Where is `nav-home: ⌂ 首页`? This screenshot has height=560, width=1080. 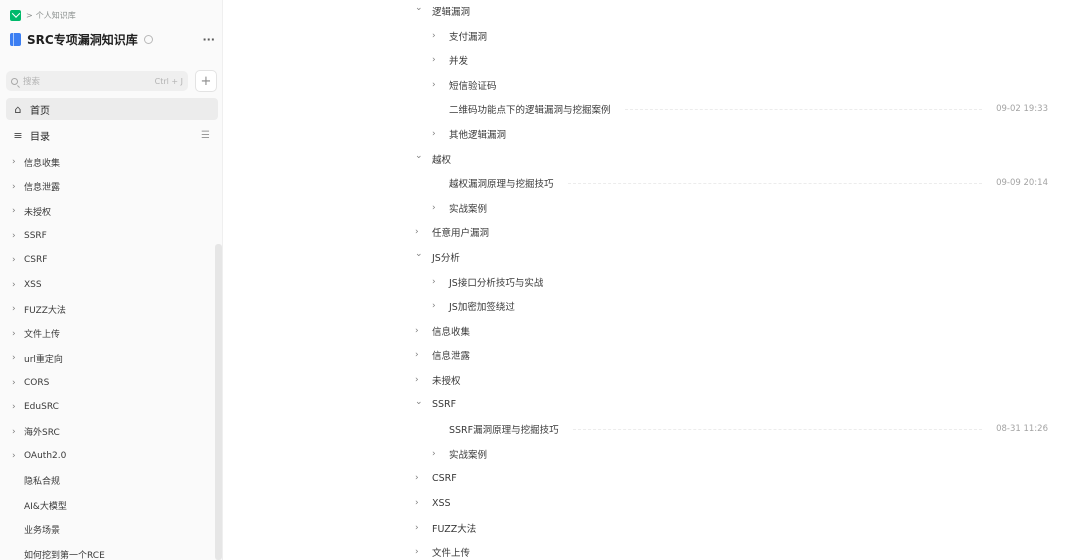 nav-home: ⌂ 首页 is located at coordinates (112, 109).